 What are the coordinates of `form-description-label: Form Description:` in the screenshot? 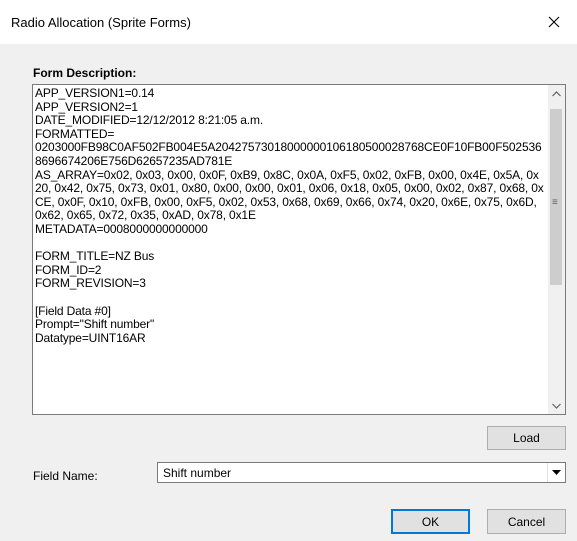 It's located at (85, 73).